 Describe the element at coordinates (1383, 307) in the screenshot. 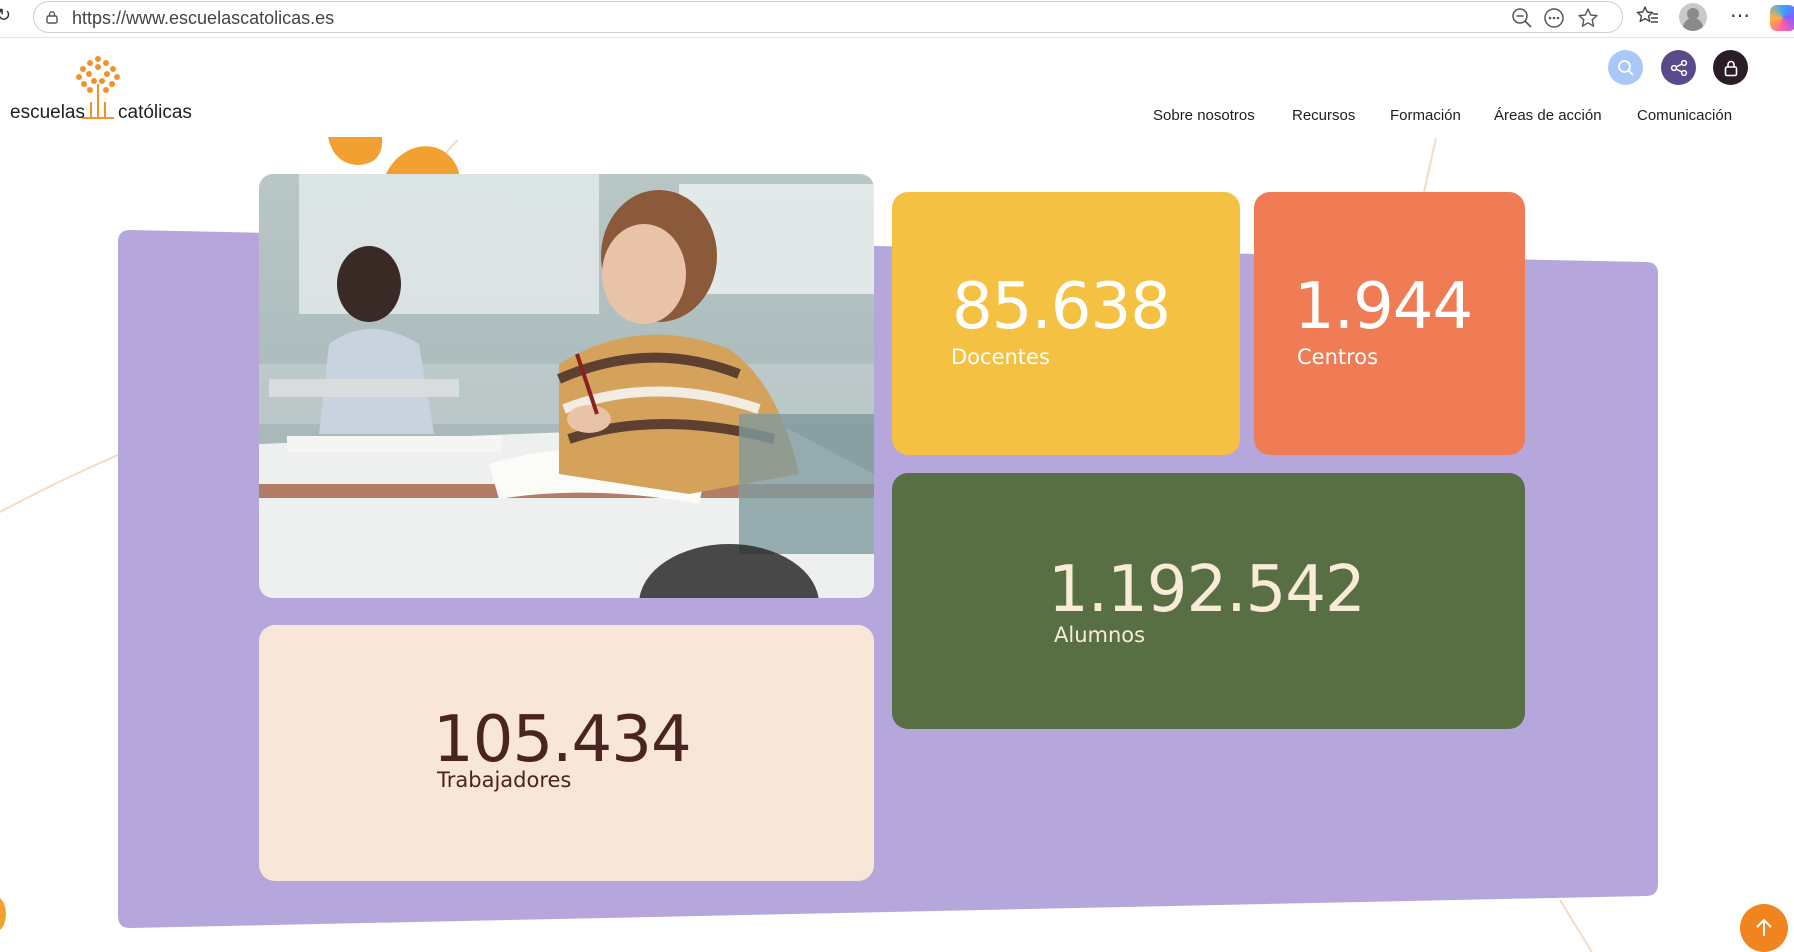

I see `stat-value-centros: 1.944` at that location.